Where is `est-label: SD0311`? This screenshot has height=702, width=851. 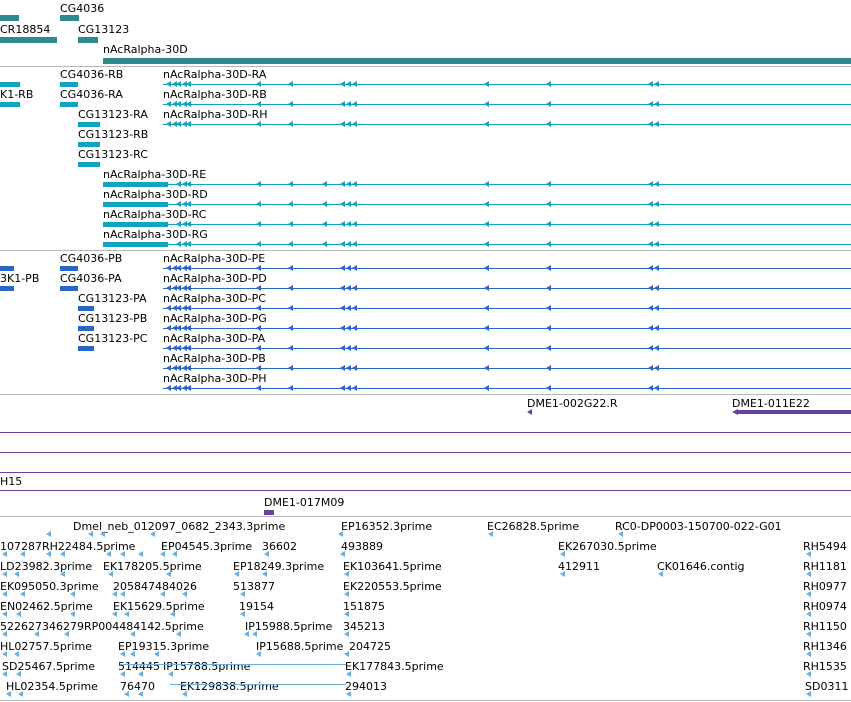 est-label: SD0311 is located at coordinates (826, 686).